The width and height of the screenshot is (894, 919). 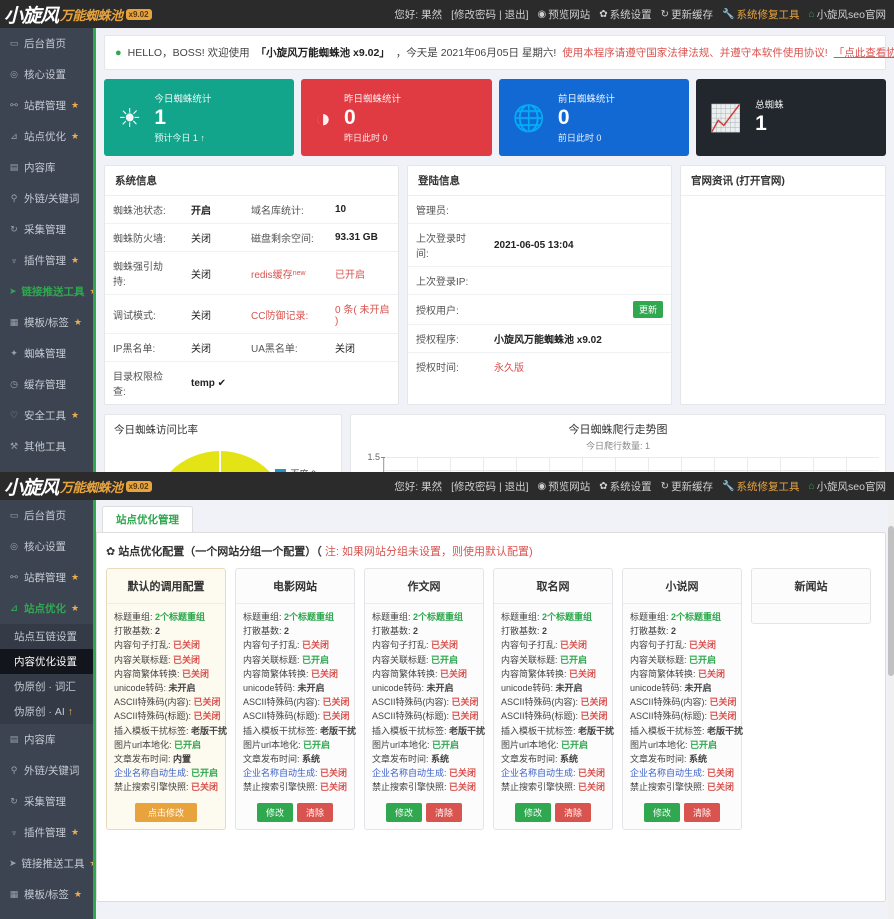 What do you see at coordinates (165, 812) in the screenshot?
I see `edit-default-button: 点击修改` at bounding box center [165, 812].